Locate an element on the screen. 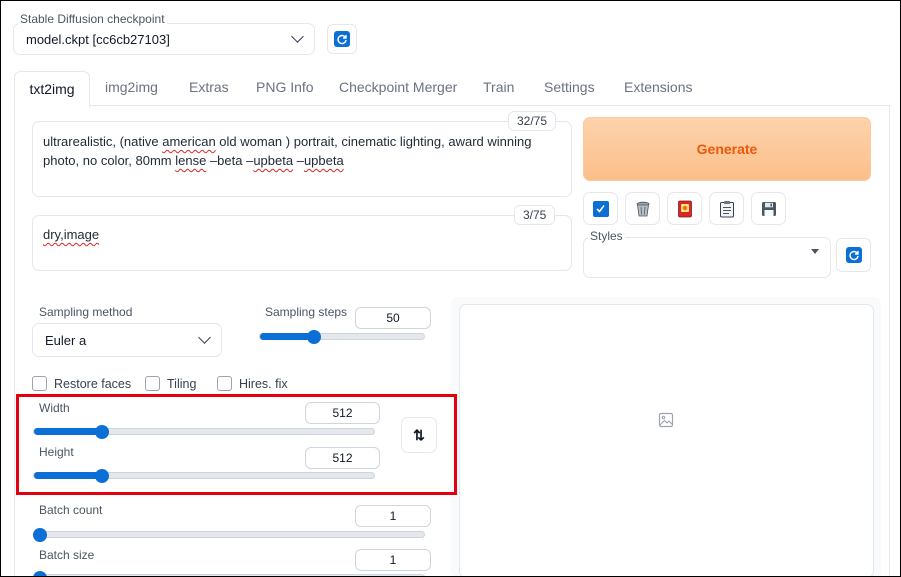  negative-prompt-textarea: dry,image is located at coordinates (302, 243).